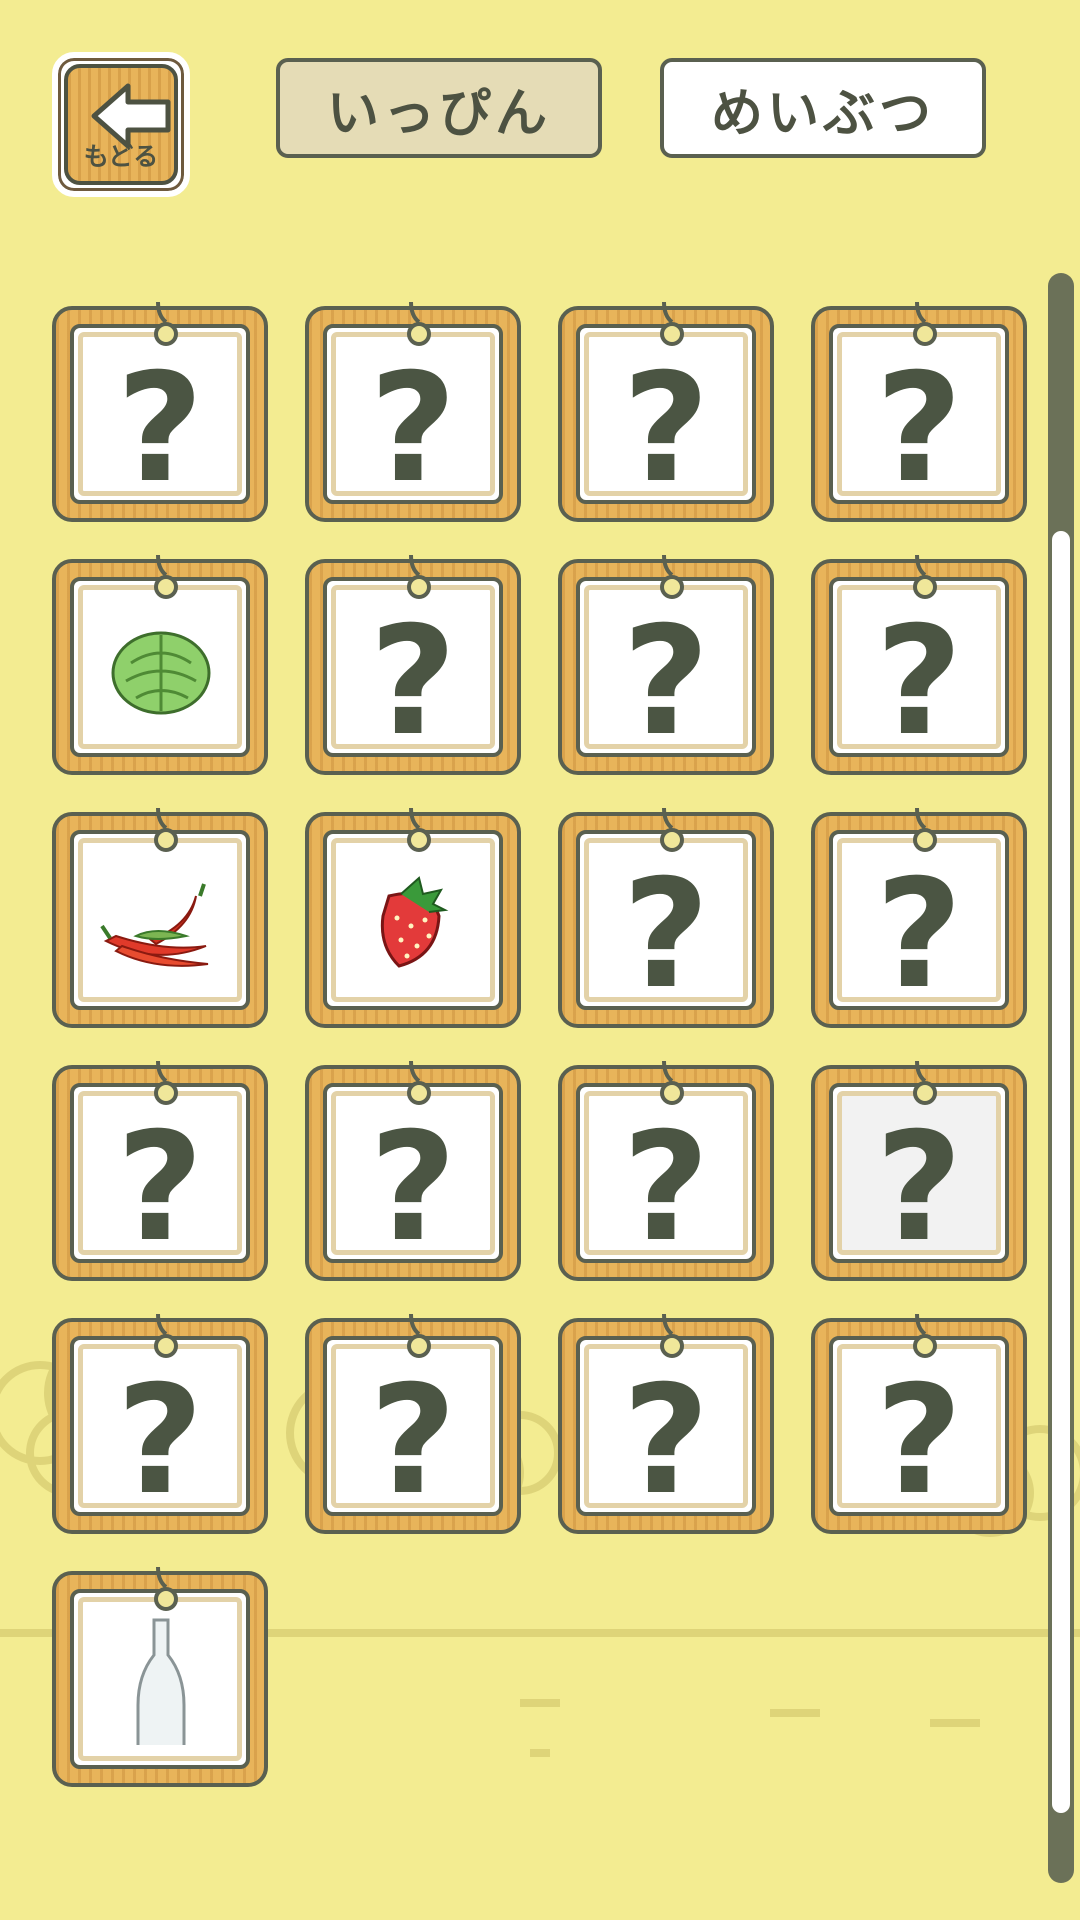 The image size is (1080, 1920). I want to click on scrollbar-thumb, so click(1061, 1172).